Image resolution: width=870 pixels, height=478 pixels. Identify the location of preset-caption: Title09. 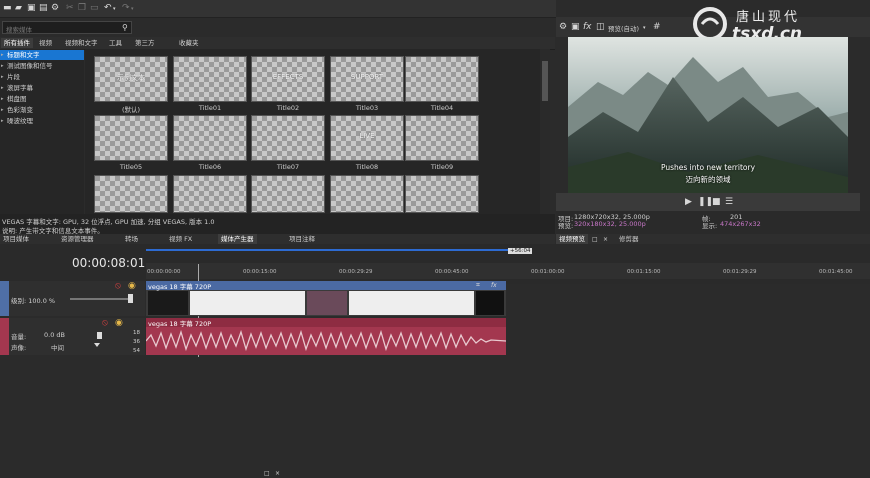
(442, 167).